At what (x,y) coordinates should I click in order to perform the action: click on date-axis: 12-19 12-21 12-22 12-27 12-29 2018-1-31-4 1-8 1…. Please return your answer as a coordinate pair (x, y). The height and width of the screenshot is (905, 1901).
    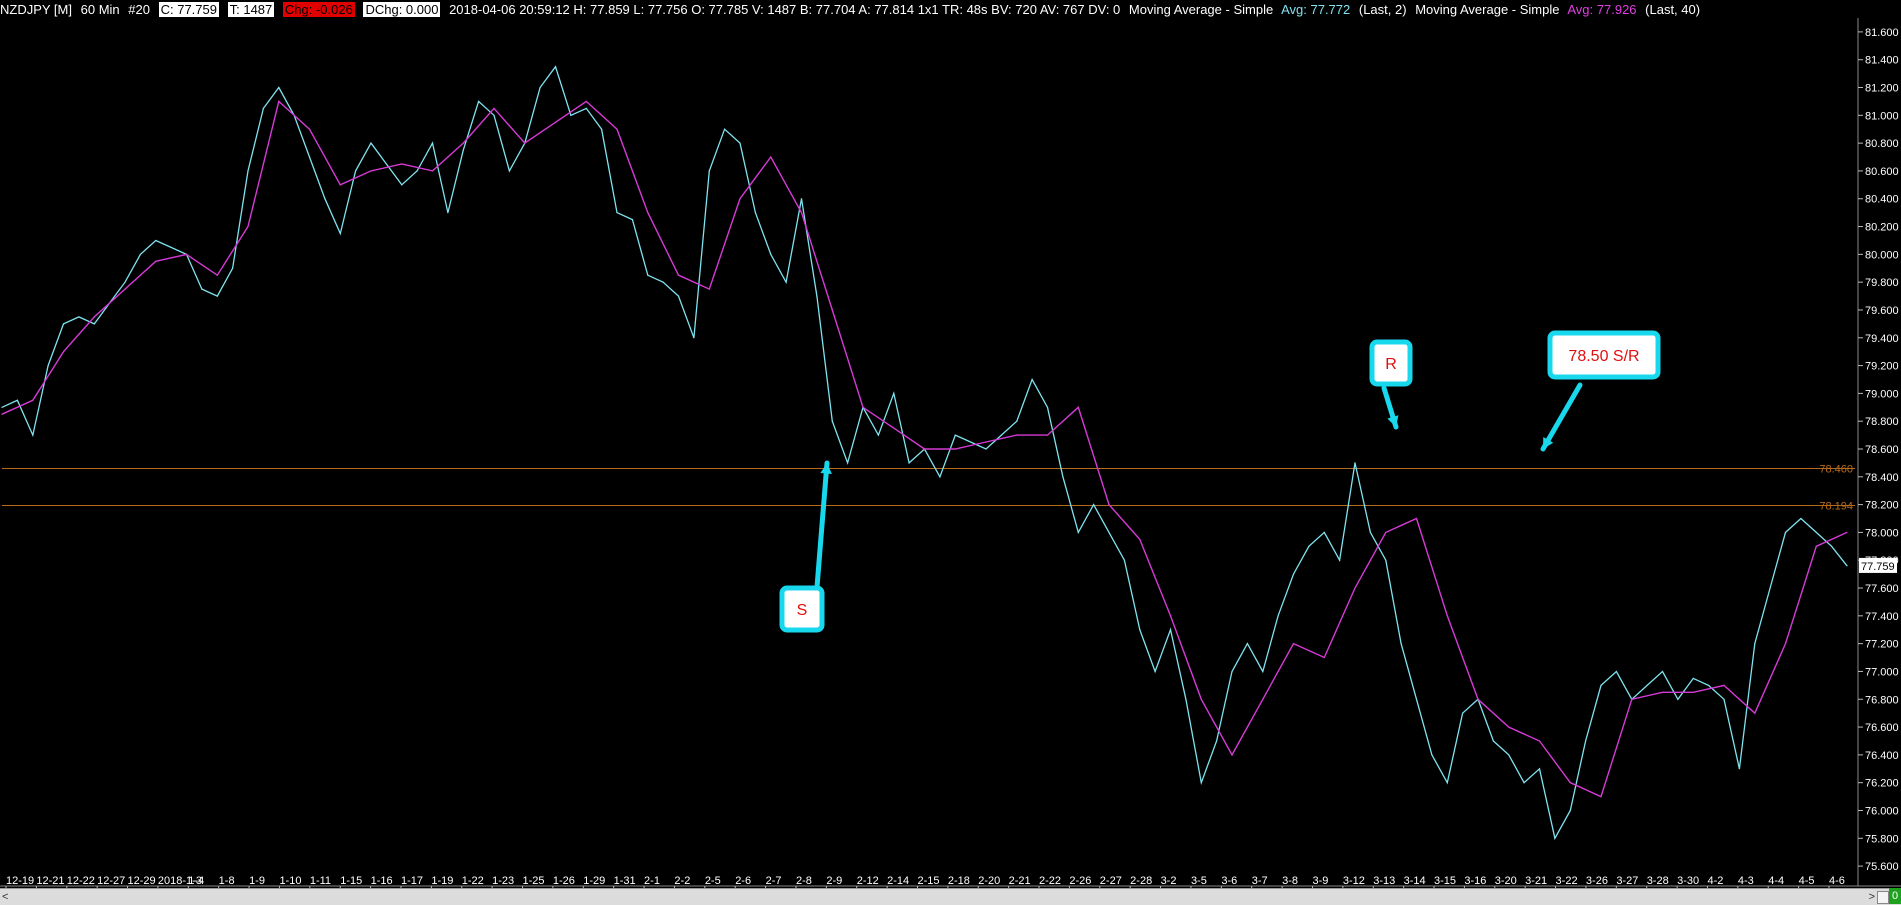
    Looking at the image, I should click on (925, 881).